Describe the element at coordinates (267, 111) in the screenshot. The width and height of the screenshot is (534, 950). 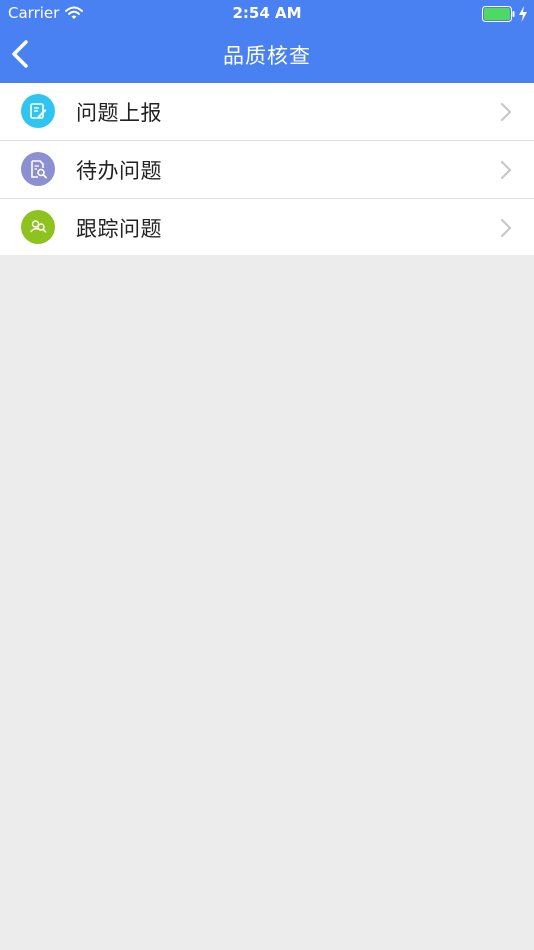
I see `menu-item-report-issue: 问题上报` at that location.